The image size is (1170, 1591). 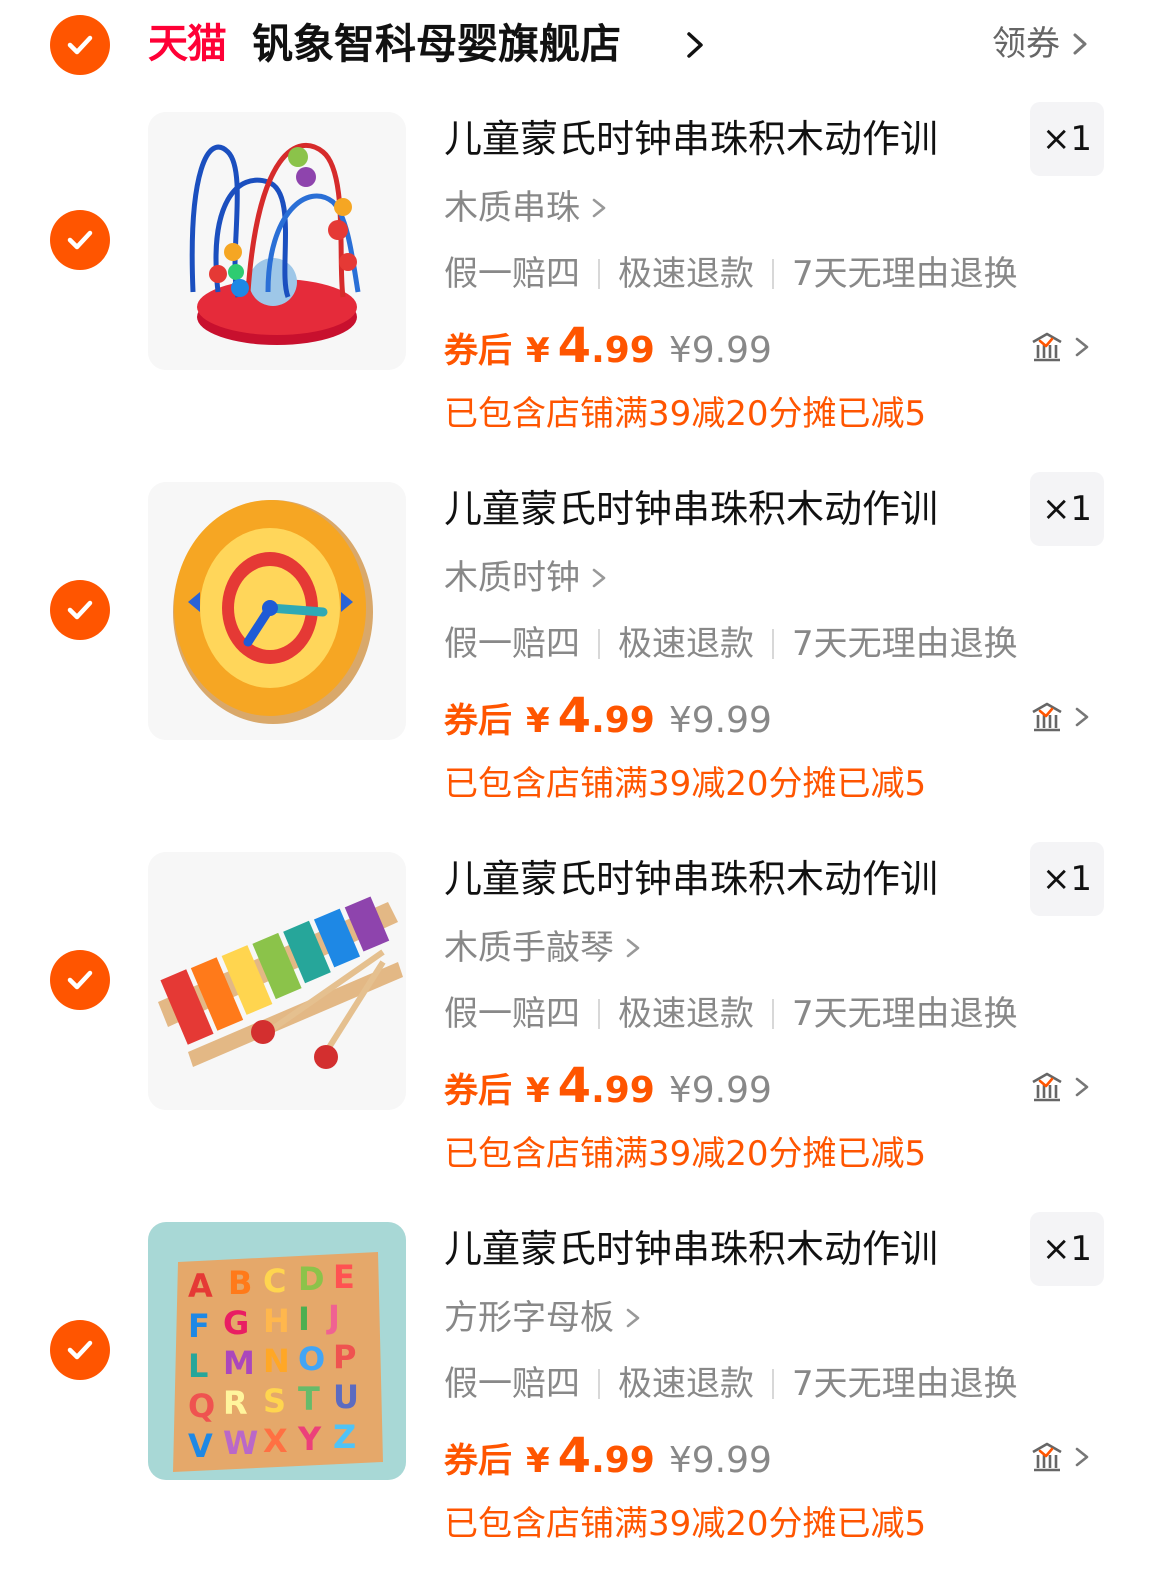 What do you see at coordinates (187, 44) in the screenshot?
I see `tmall-logo: 天猫` at bounding box center [187, 44].